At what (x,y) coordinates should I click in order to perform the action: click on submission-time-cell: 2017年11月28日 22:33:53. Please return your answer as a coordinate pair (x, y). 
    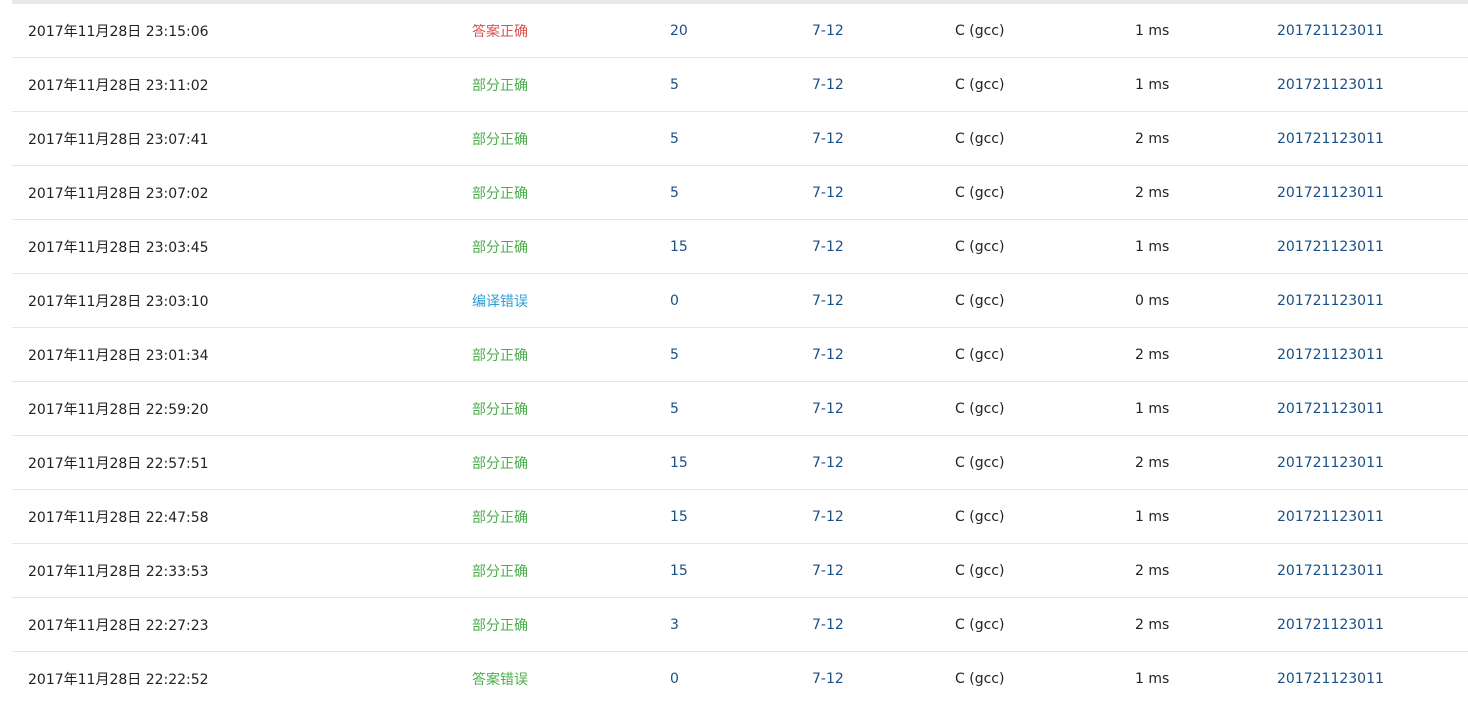
    Looking at the image, I should click on (242, 570).